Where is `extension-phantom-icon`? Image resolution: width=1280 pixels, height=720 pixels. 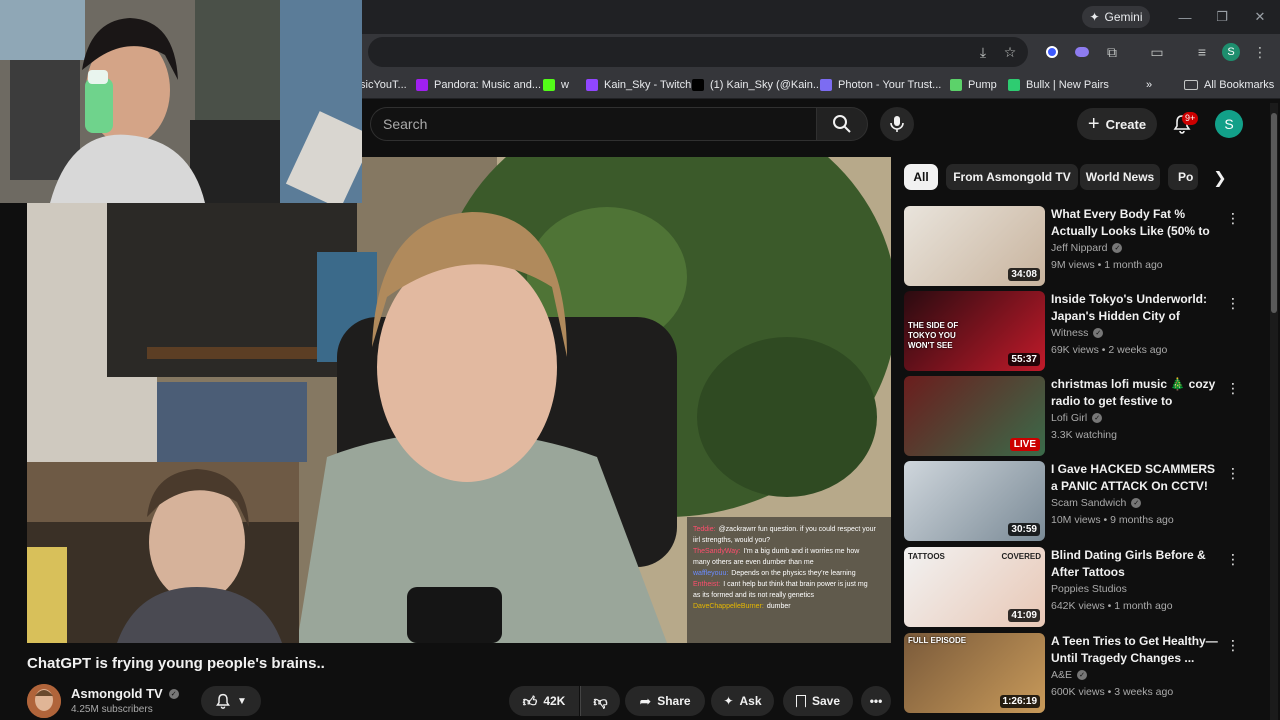
extension-phantom-icon is located at coordinates (1082, 52).